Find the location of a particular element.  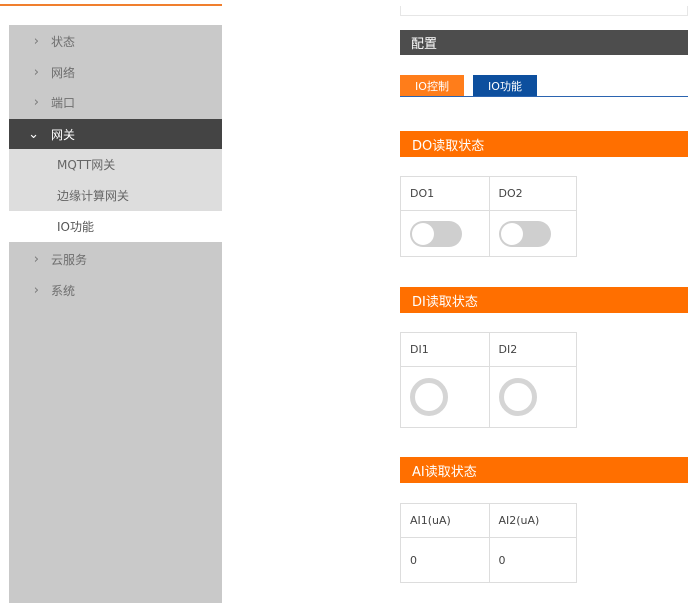

do1-toggle is located at coordinates (436, 233).